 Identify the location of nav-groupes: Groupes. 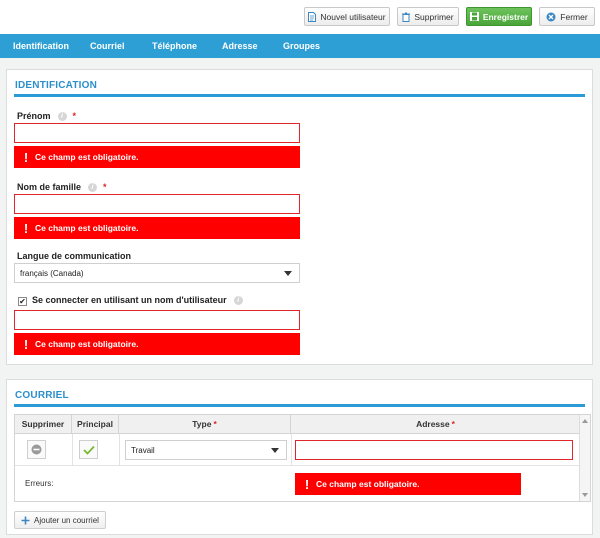
(301, 46).